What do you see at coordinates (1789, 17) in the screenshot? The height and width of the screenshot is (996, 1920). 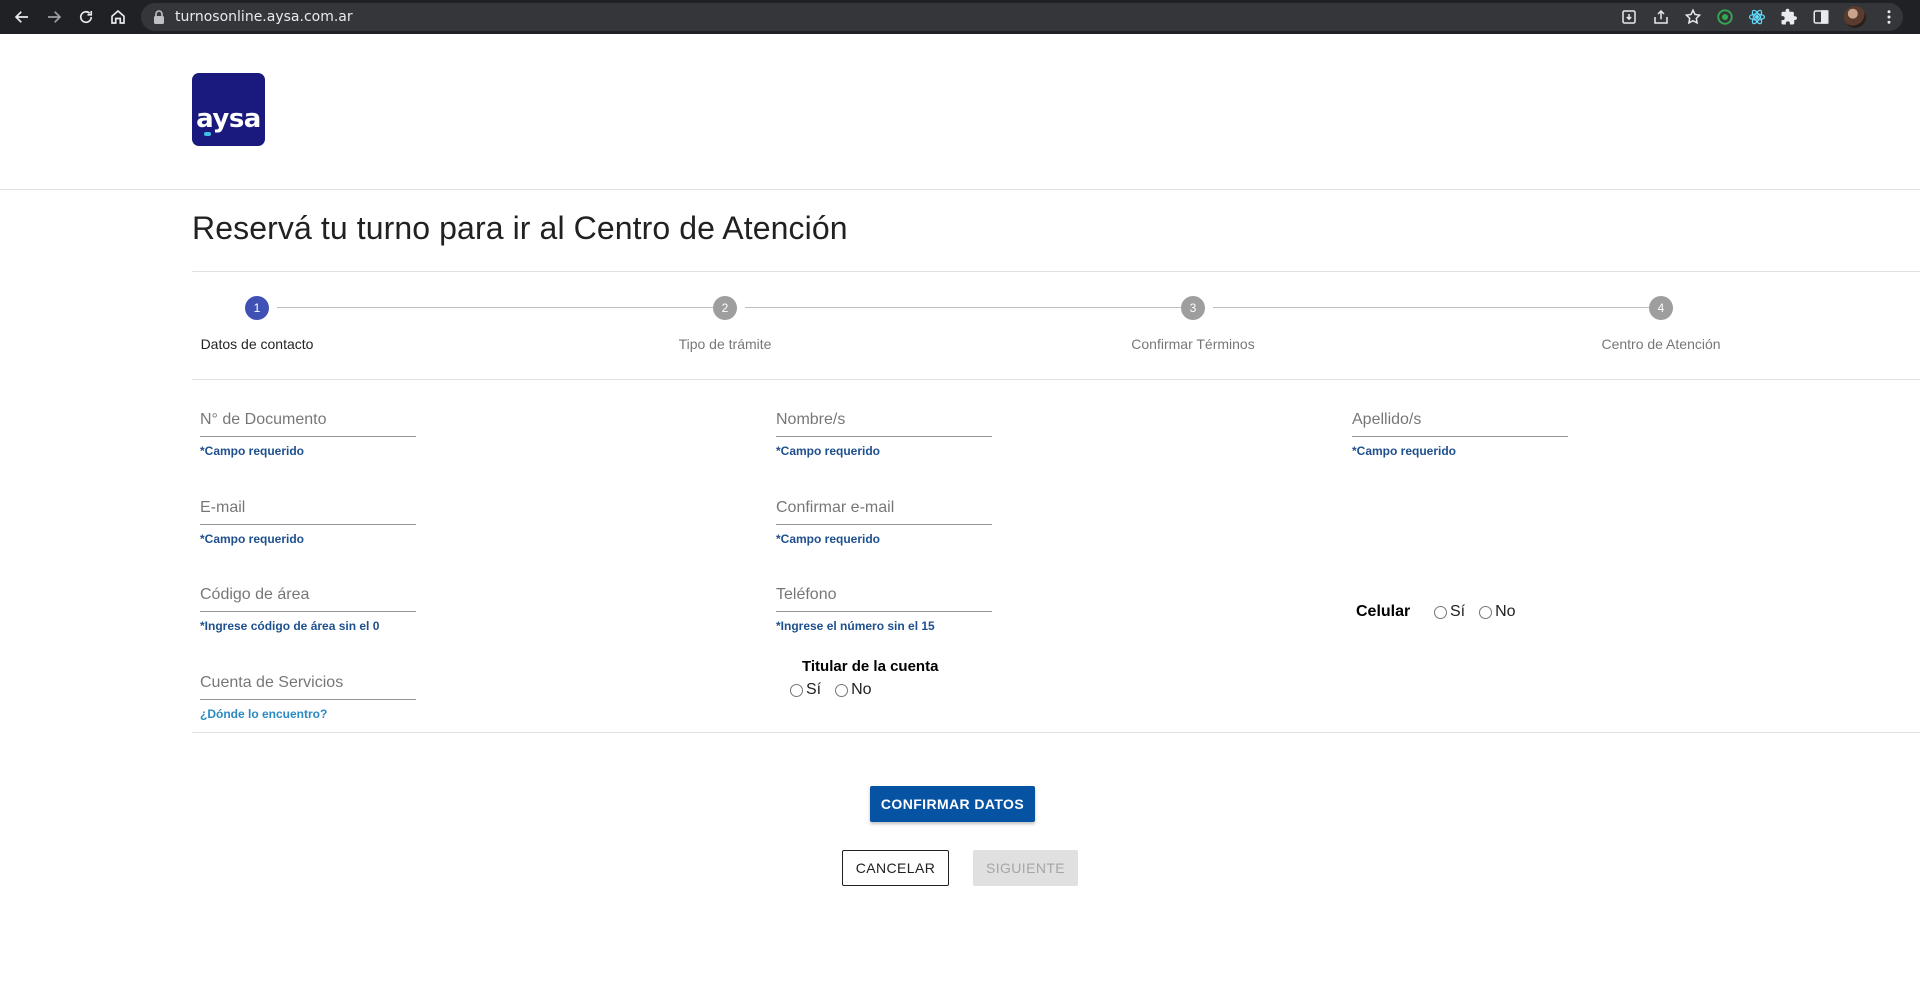 I see `extensions-puzzle-icon` at bounding box center [1789, 17].